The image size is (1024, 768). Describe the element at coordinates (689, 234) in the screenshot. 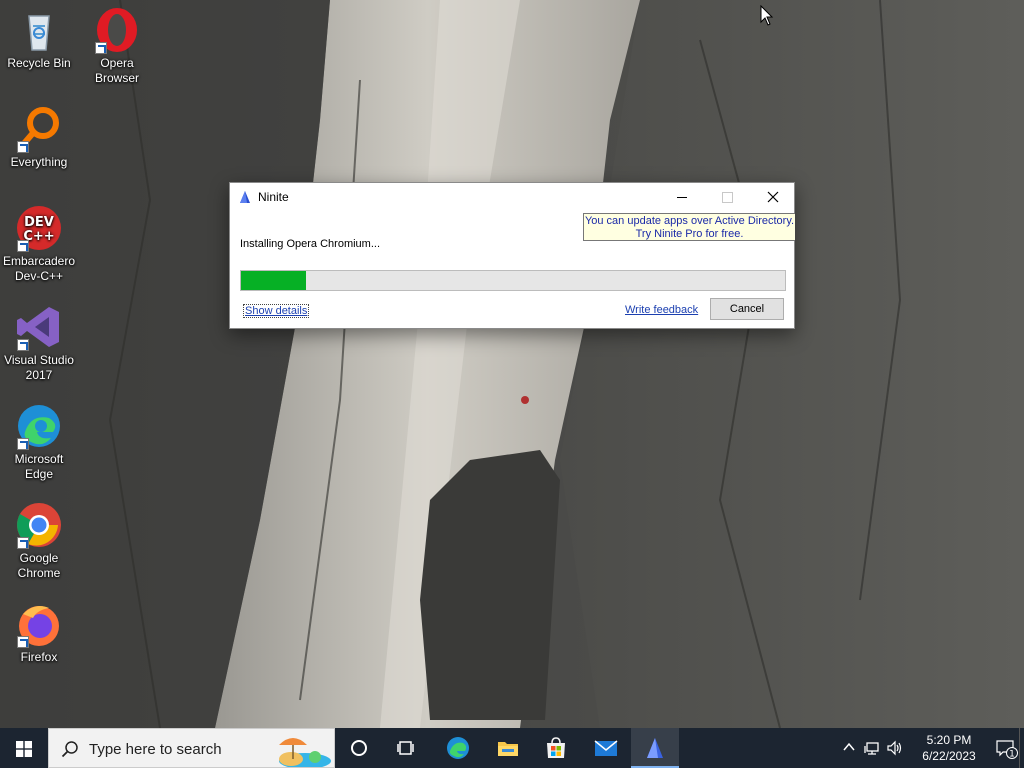

I see `promo-line-2: Try Ninite Pro for free.` at that location.